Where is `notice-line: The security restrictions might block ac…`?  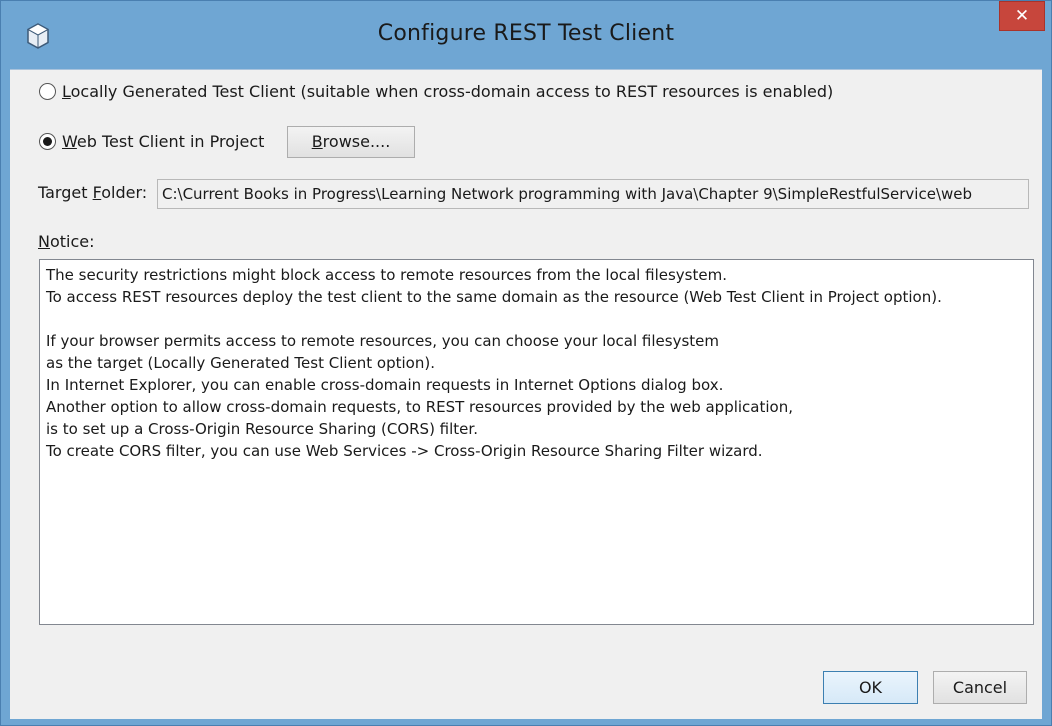
notice-line: The security restrictions might block ac… is located at coordinates (386, 275).